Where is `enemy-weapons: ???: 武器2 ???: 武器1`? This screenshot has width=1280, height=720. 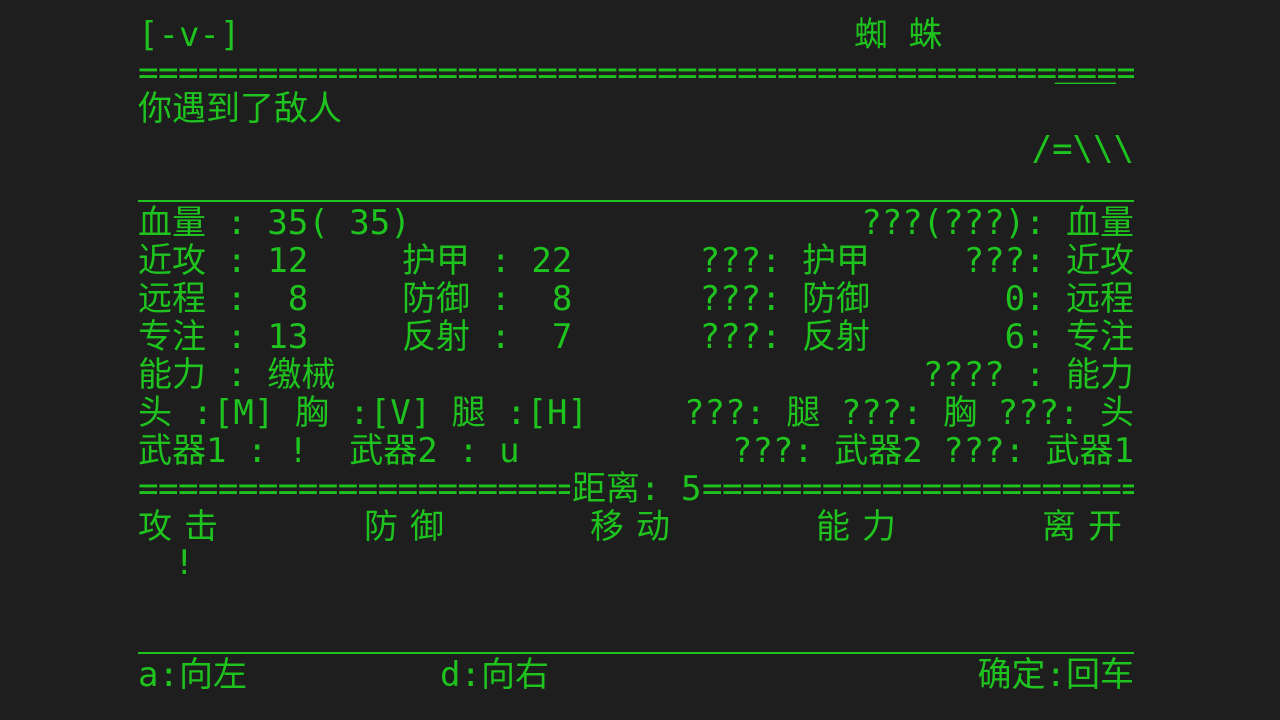
enemy-weapons: ???: 武器2 ???: 武器1 is located at coordinates (932, 451).